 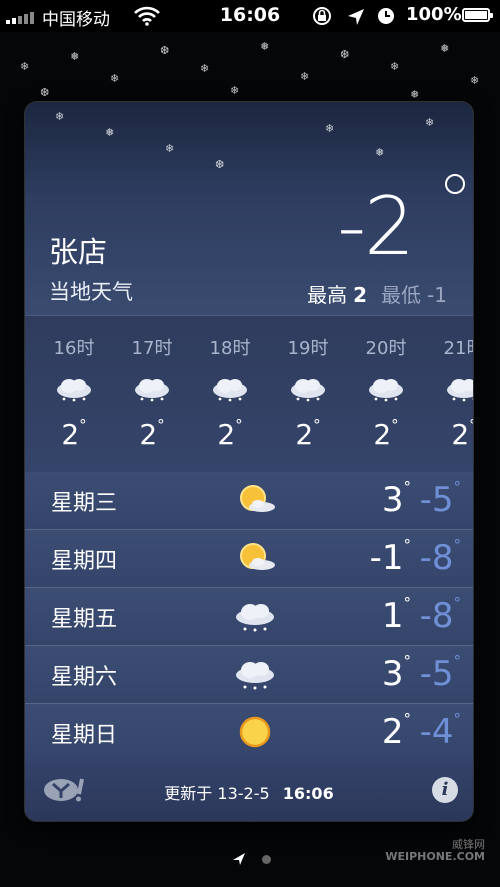 I want to click on last-updated: 更新于 13-2-5 16:06, so click(x=249, y=792).